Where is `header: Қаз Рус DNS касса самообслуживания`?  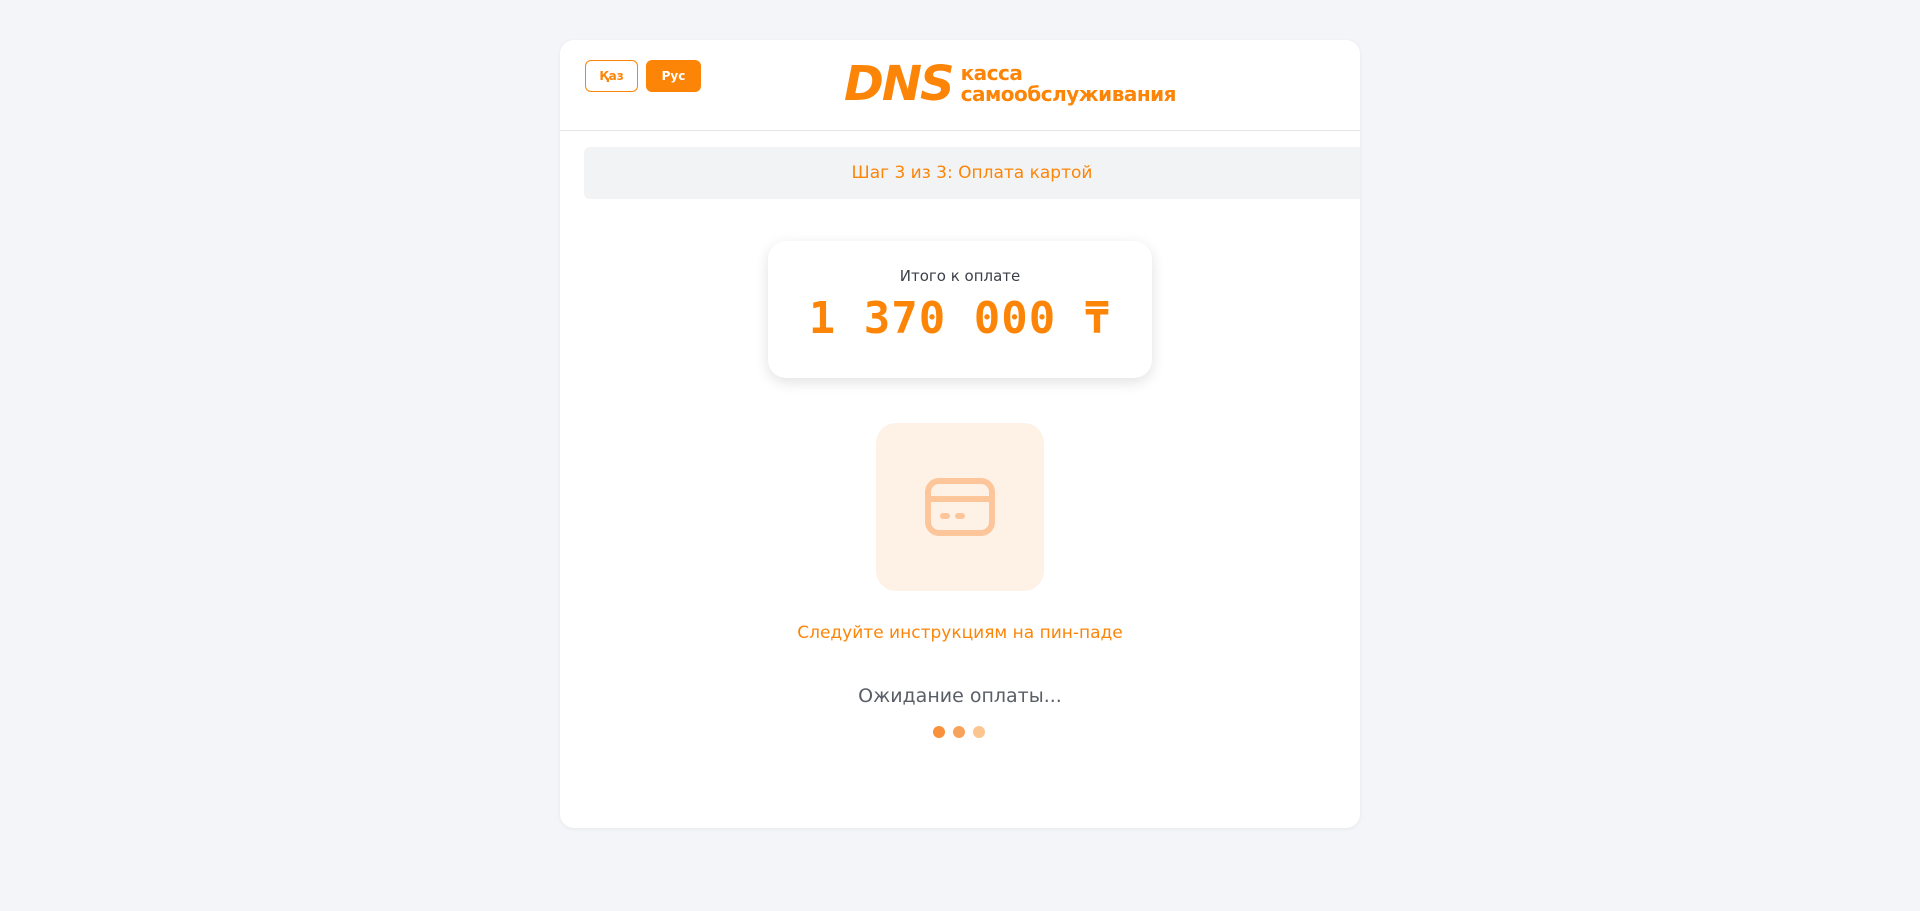 header: Қаз Рус DNS касса самообслуживания is located at coordinates (960, 85).